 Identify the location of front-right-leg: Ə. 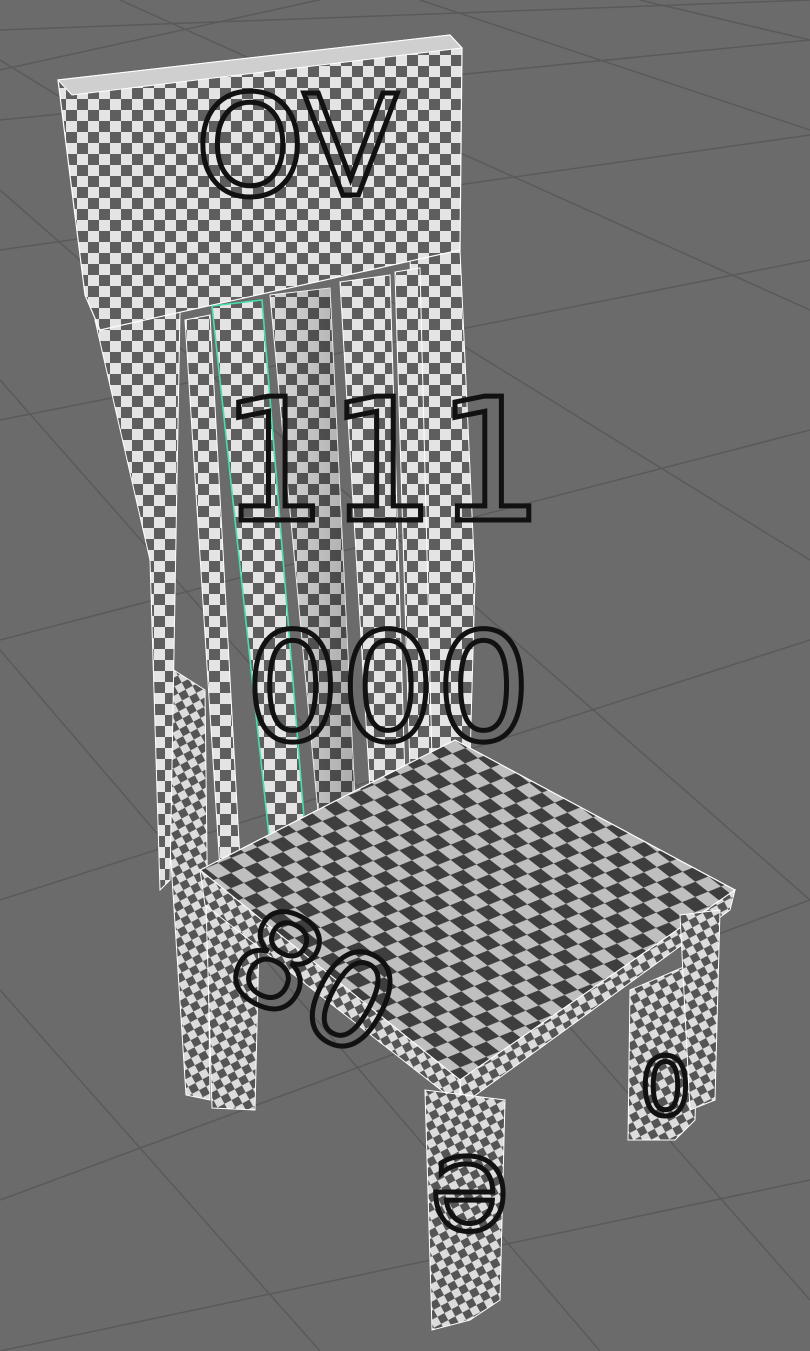
(467, 1210).